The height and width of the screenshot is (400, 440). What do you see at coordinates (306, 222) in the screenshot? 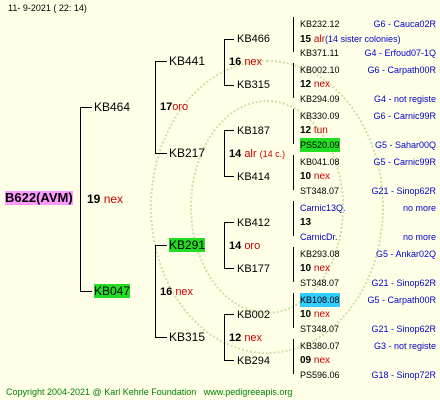
I see `gen3-score: 13` at bounding box center [306, 222].